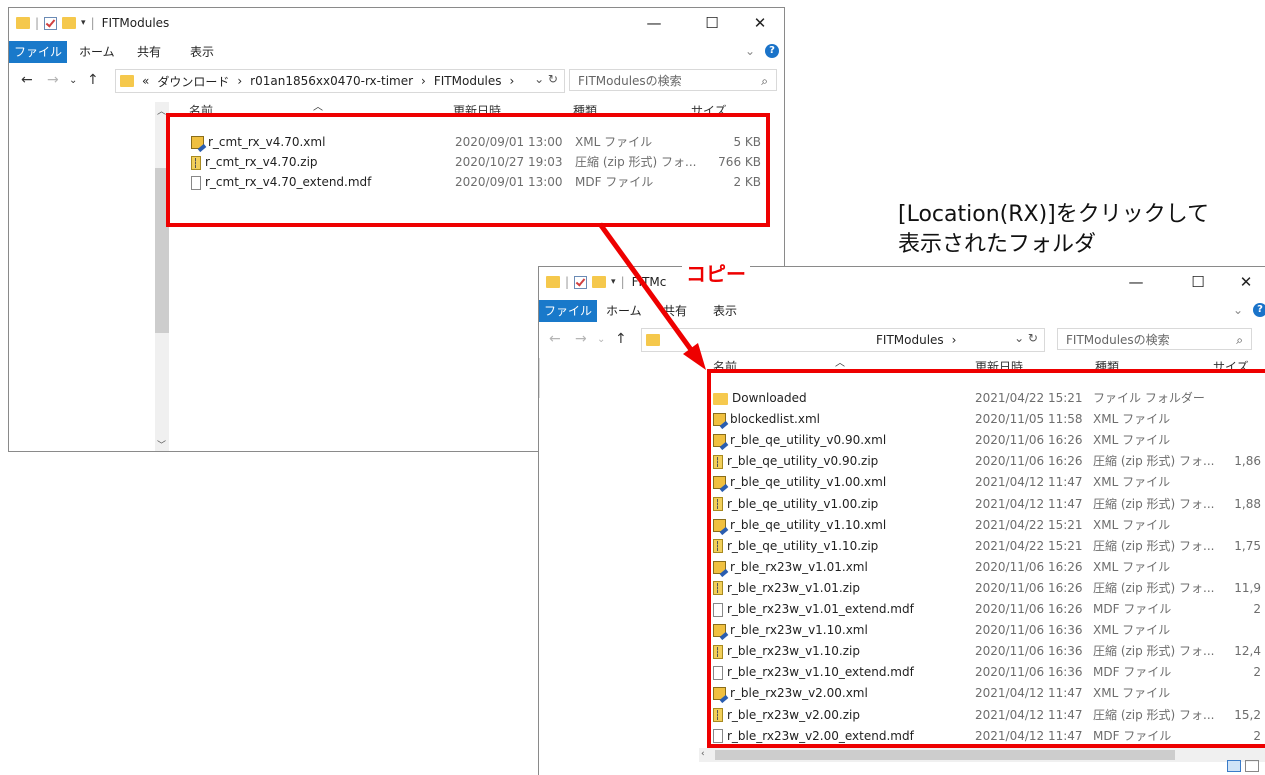 The width and height of the screenshot is (1265, 775). What do you see at coordinates (649, 282) in the screenshot?
I see `window-title: FITMc` at bounding box center [649, 282].